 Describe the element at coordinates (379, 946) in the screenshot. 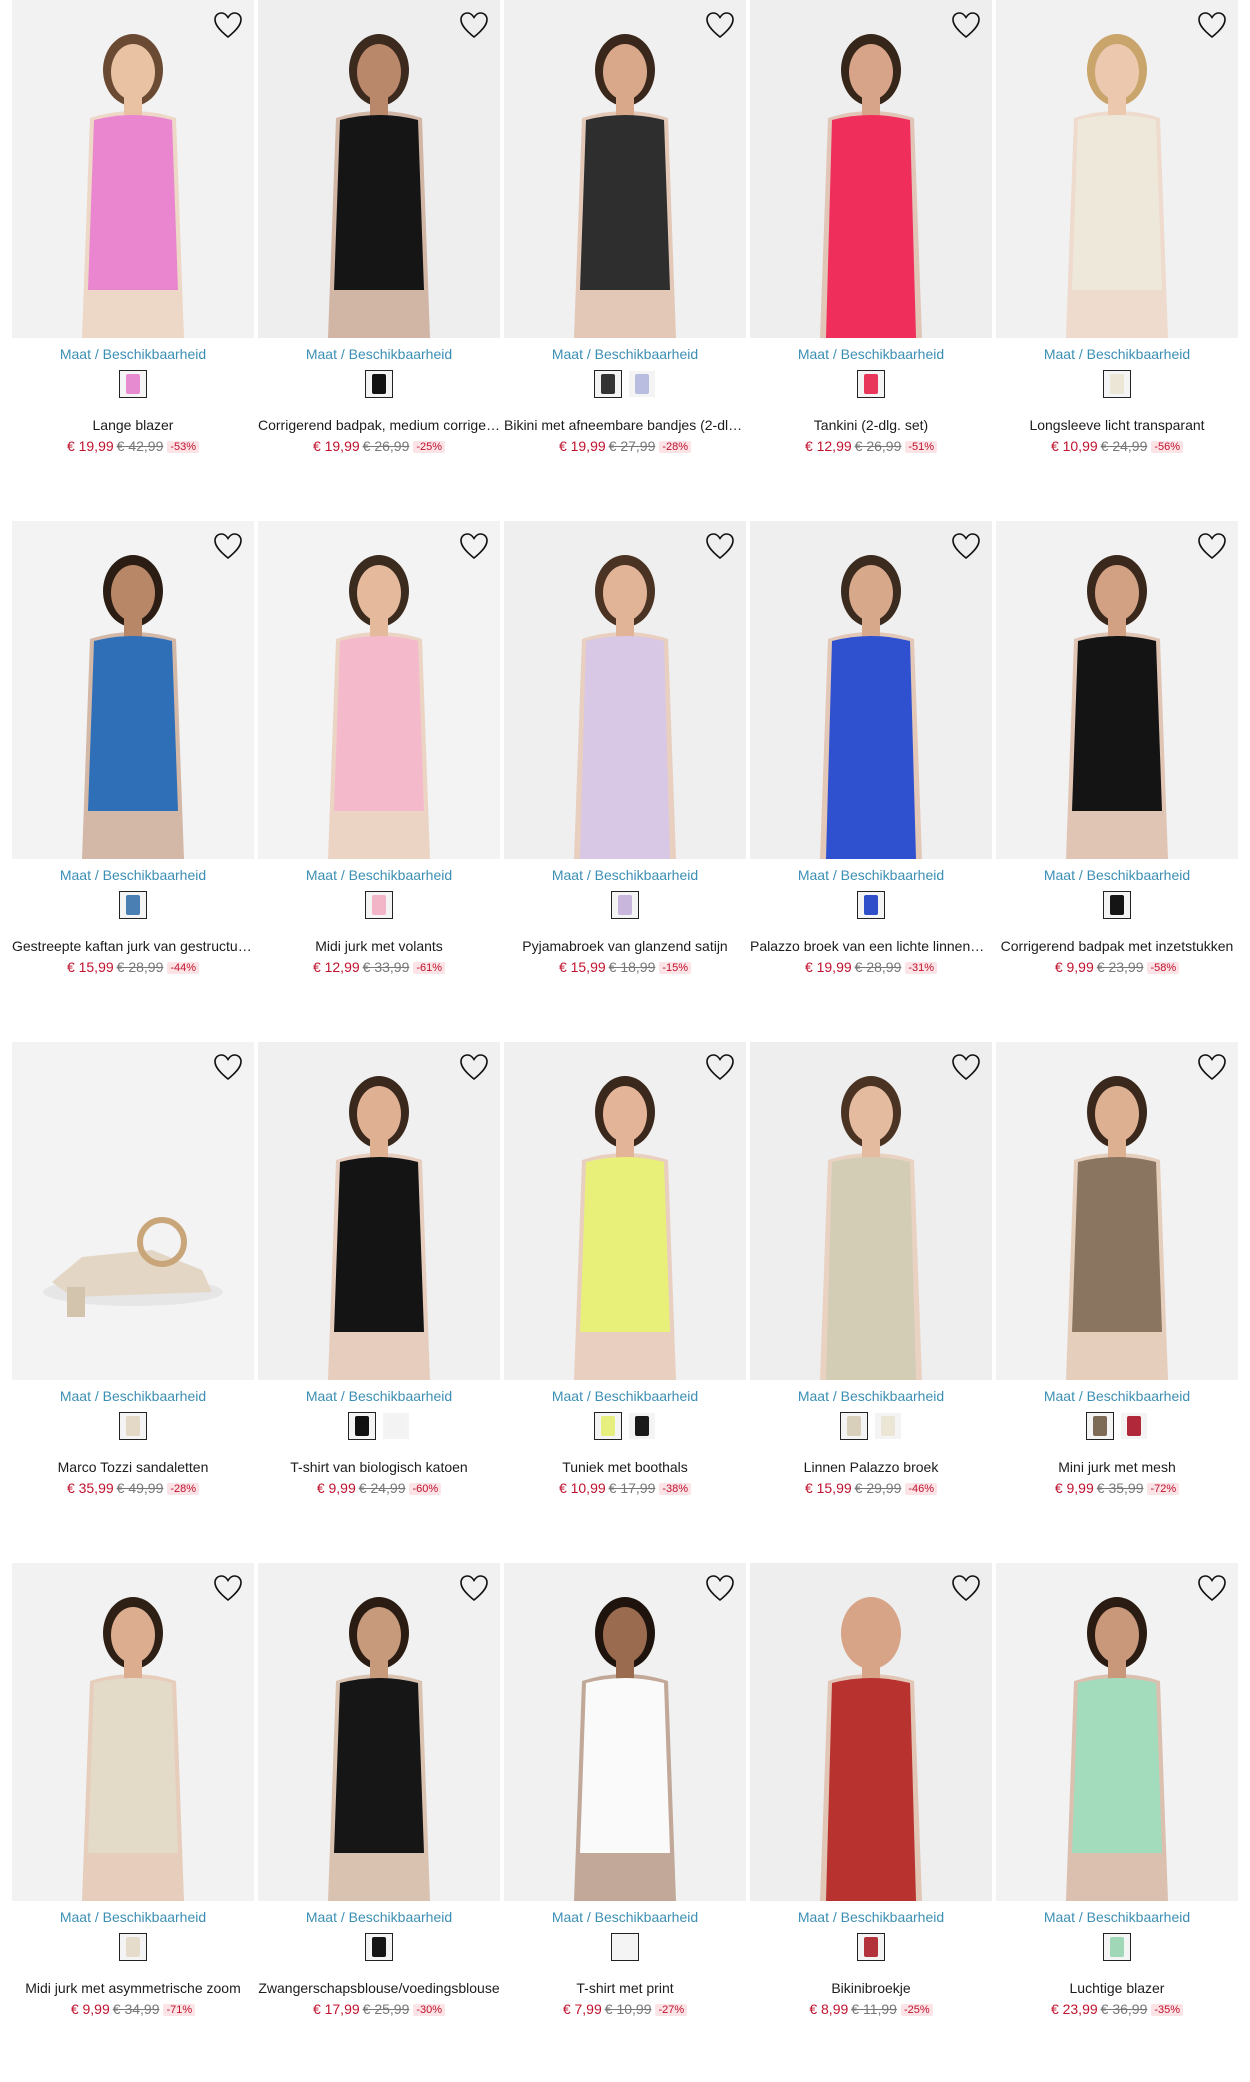

I see `product-title: Midi jurk met volants` at that location.